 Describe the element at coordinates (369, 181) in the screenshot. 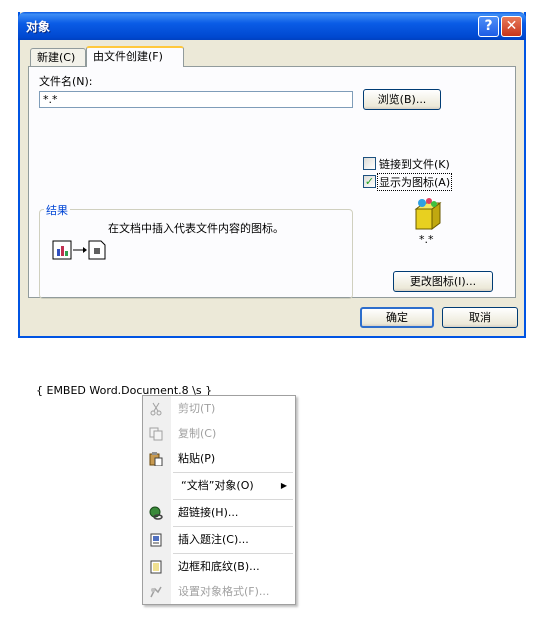

I see `display-as-icon-checkbox: ✓` at that location.